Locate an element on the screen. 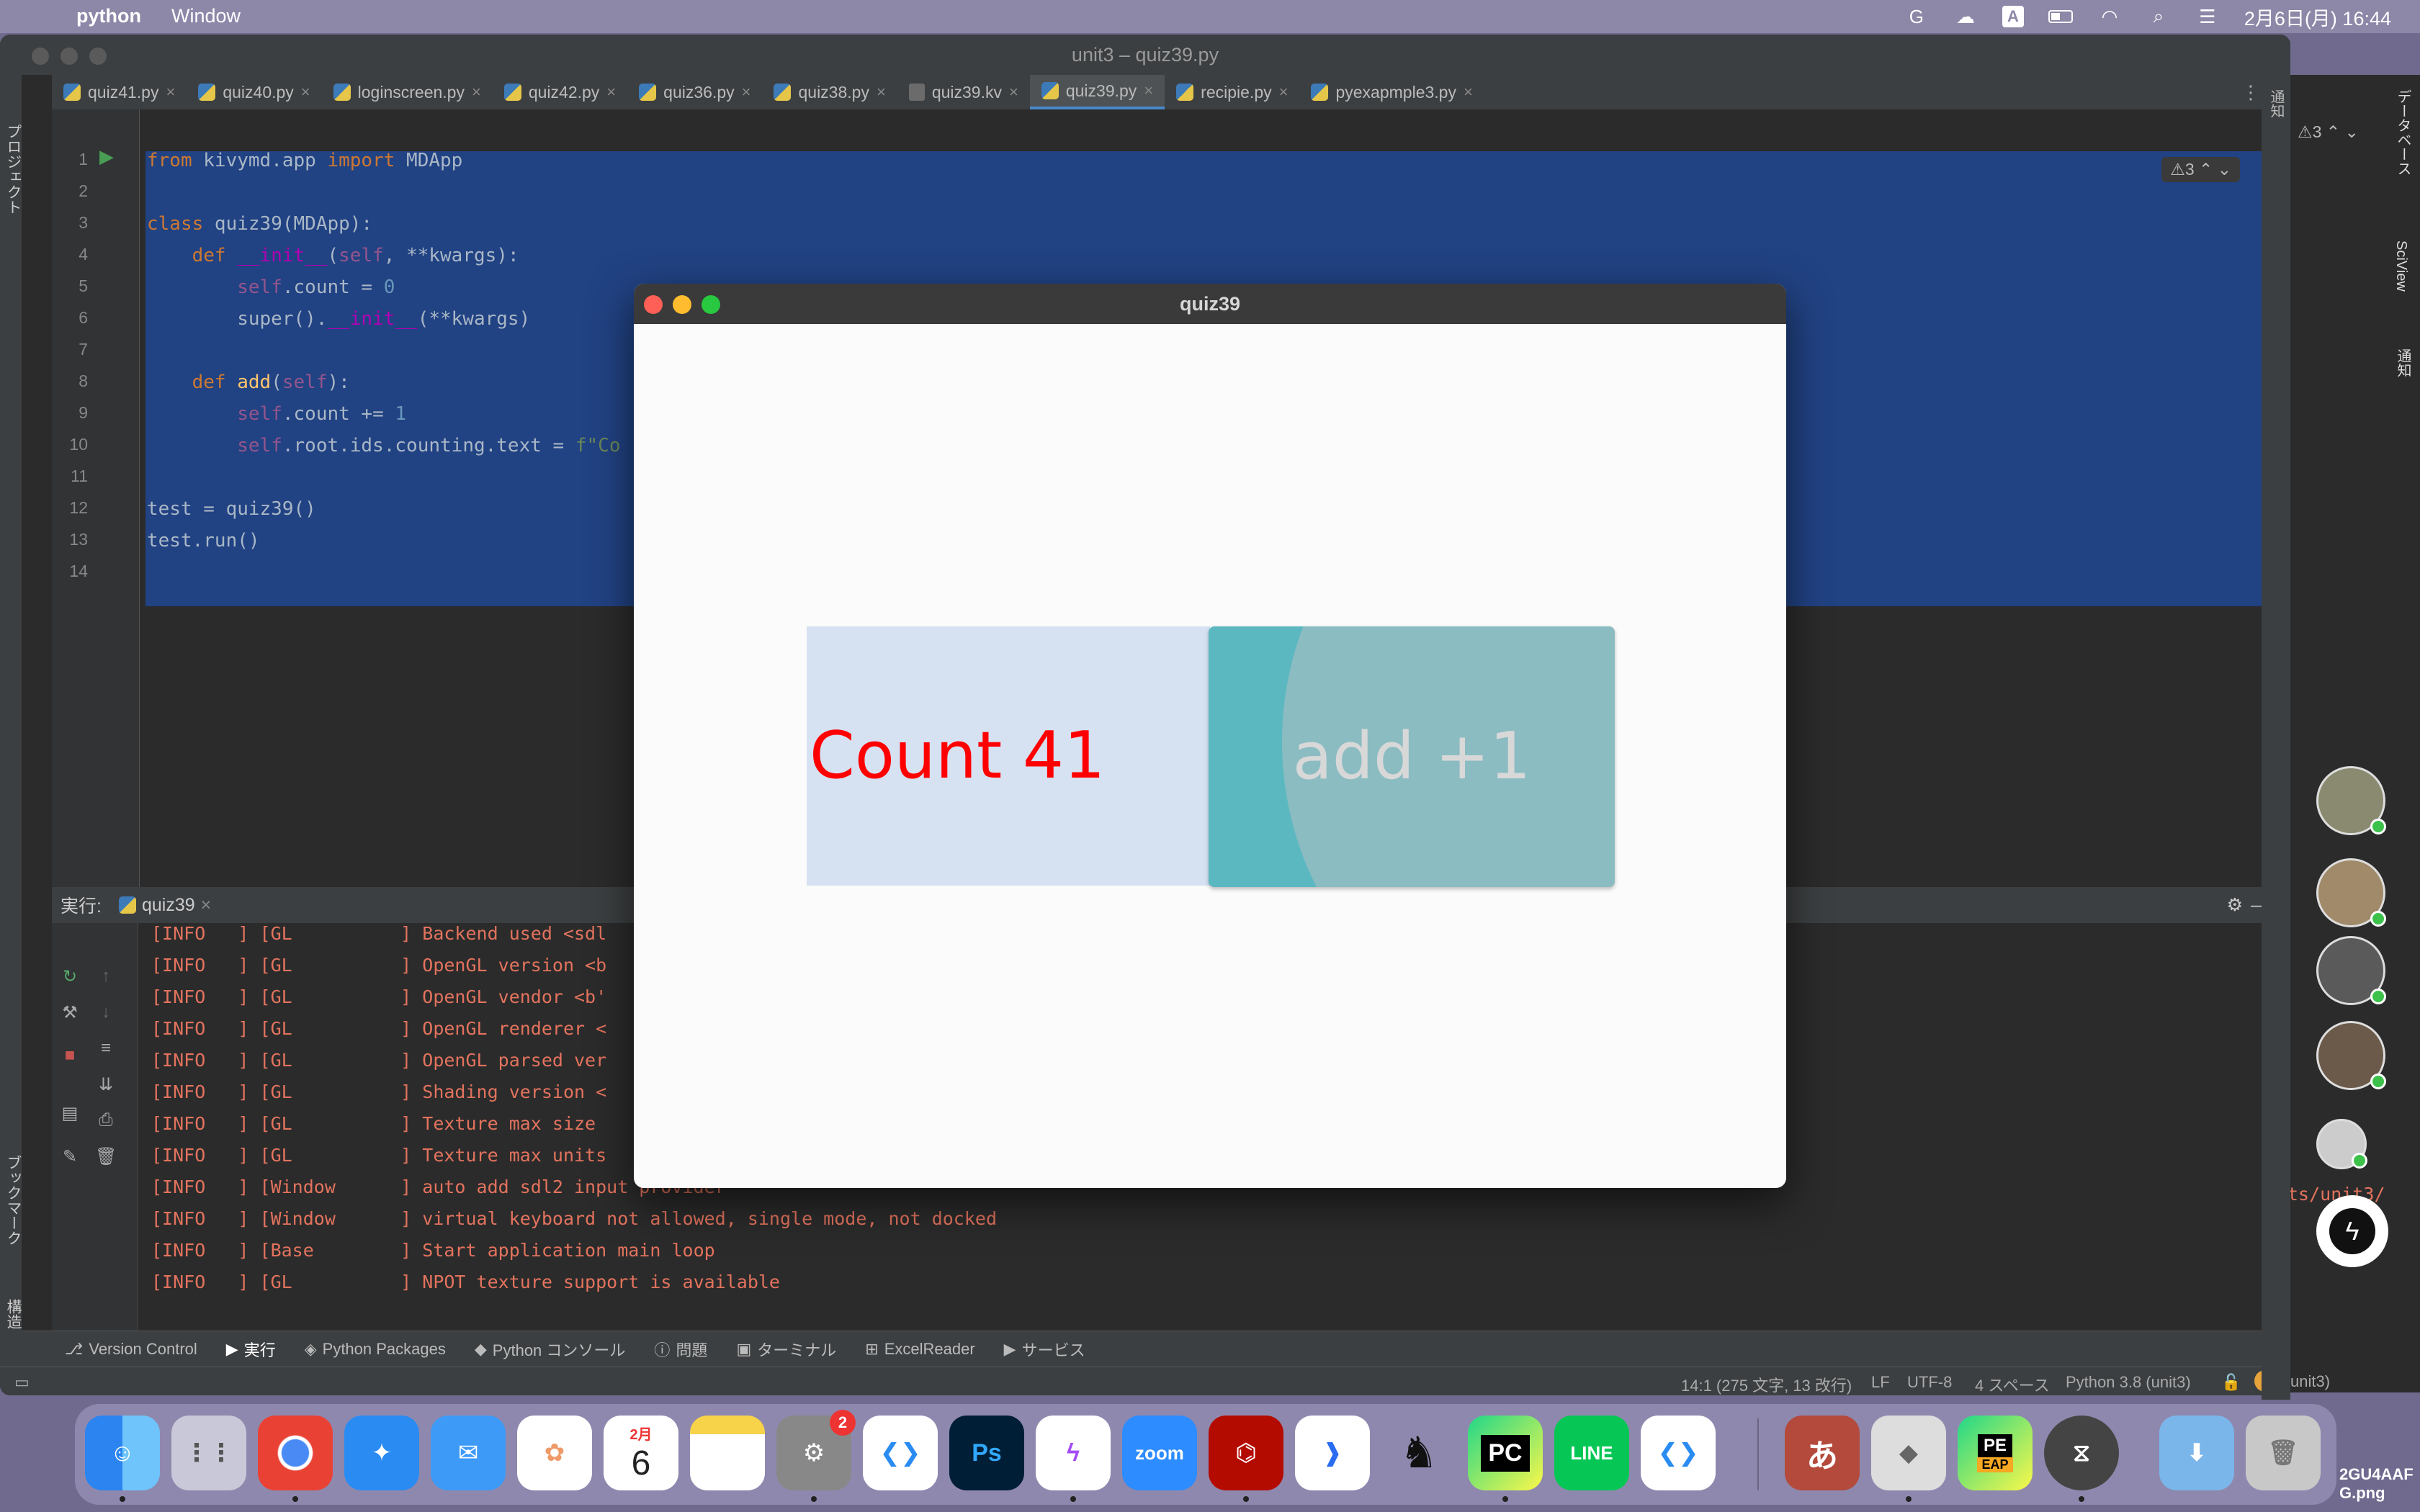 The height and width of the screenshot is (1512, 2420). wifi-icon: ◠ is located at coordinates (2109, 16).